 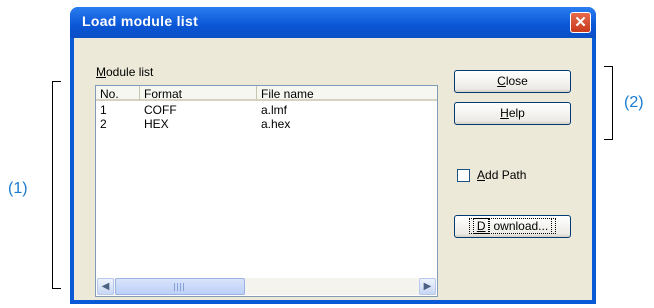 I want to click on list-item: 2 HEX a.hex, so click(x=266, y=124).